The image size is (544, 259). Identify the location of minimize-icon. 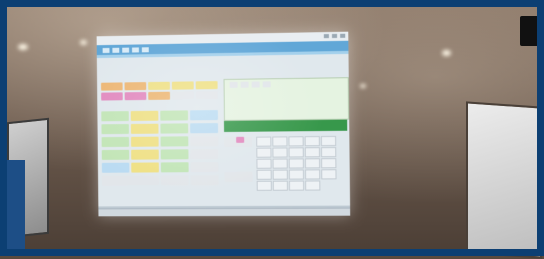
(326, 36).